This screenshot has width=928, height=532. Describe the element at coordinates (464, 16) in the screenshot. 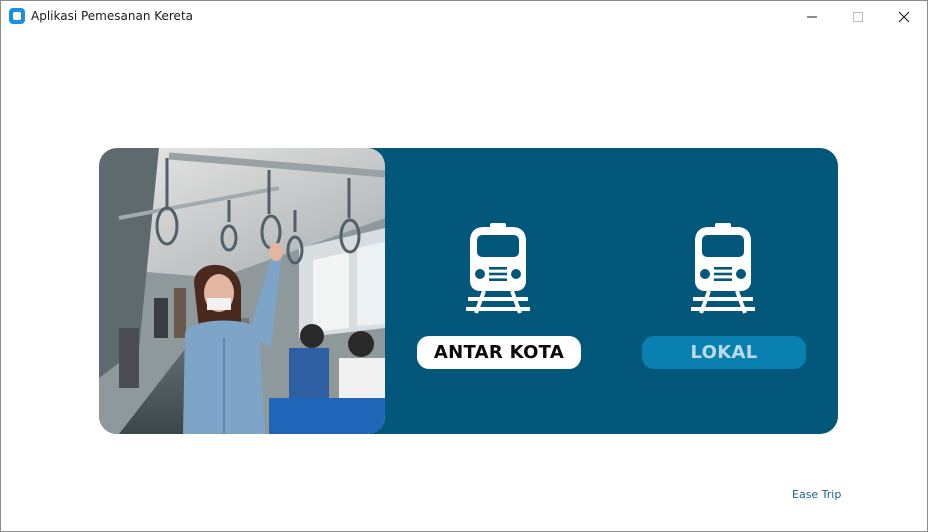

I see `title-bar: Aplikasi Pemesanan Kereta` at that location.